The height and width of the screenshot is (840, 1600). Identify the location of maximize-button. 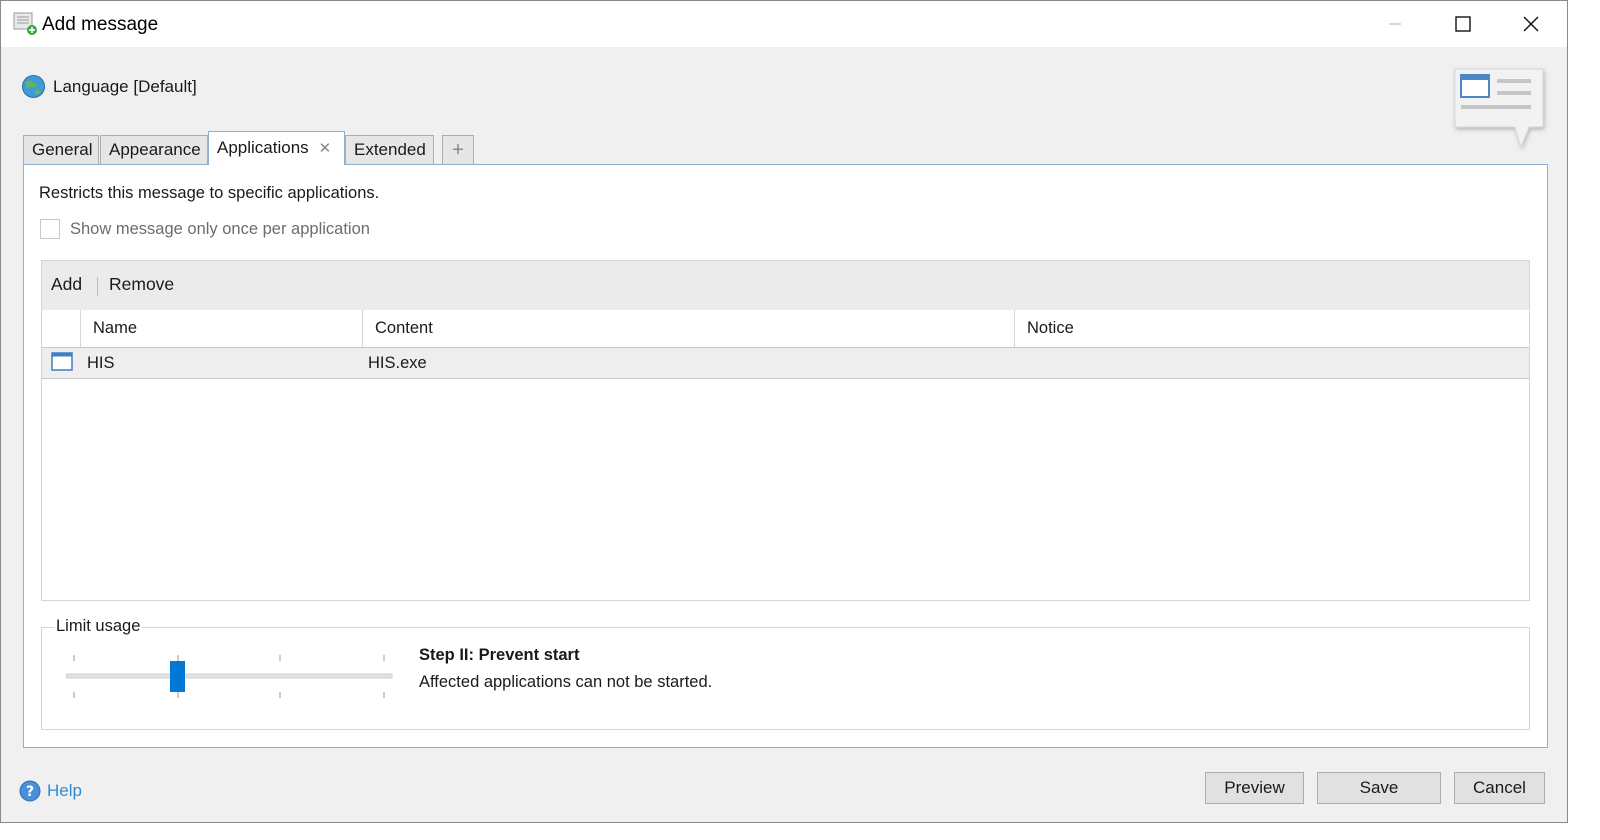
(1463, 24).